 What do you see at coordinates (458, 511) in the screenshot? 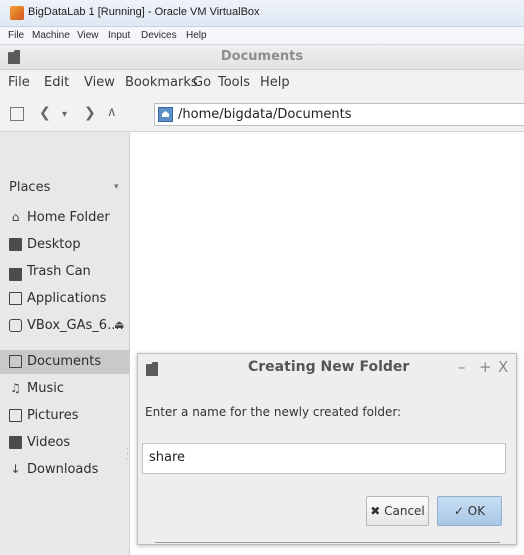
I see `ok-icon: ✓` at bounding box center [458, 511].